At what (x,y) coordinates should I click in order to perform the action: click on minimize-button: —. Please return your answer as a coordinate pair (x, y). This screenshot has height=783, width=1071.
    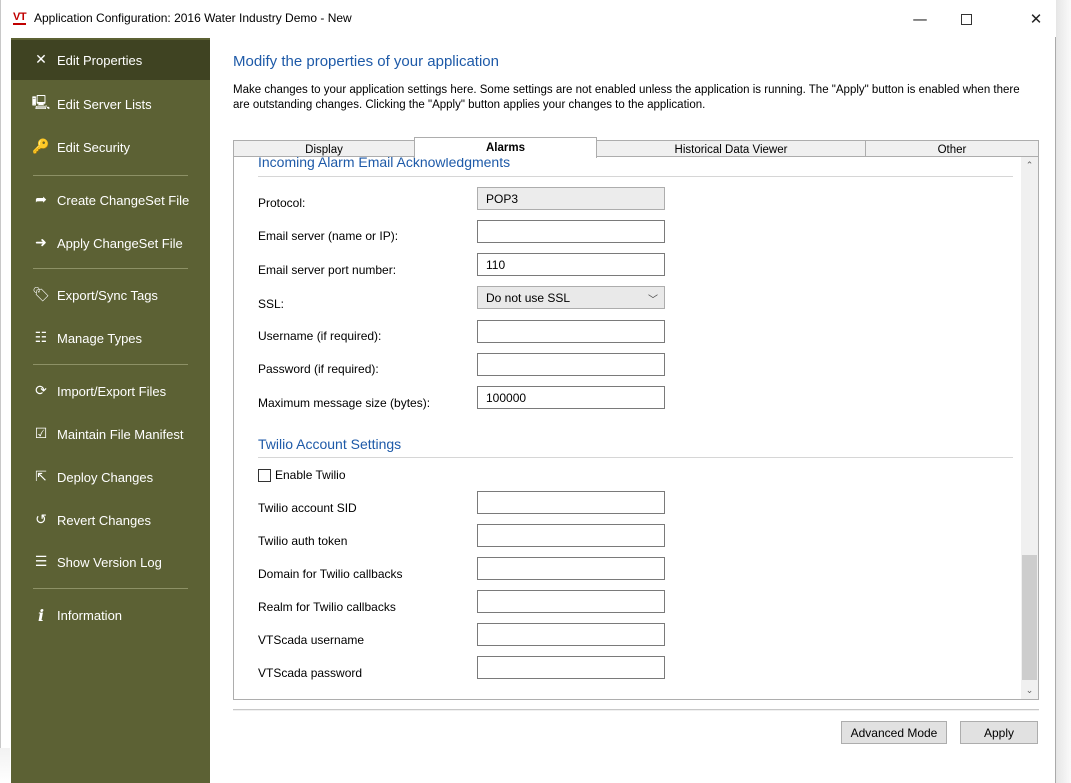
    Looking at the image, I should click on (920, 19).